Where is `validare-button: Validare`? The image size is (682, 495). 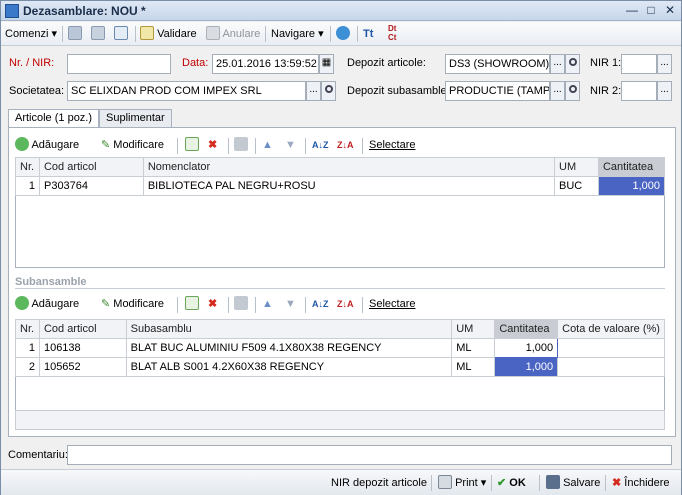
validare-button: Validare is located at coordinates (168, 34).